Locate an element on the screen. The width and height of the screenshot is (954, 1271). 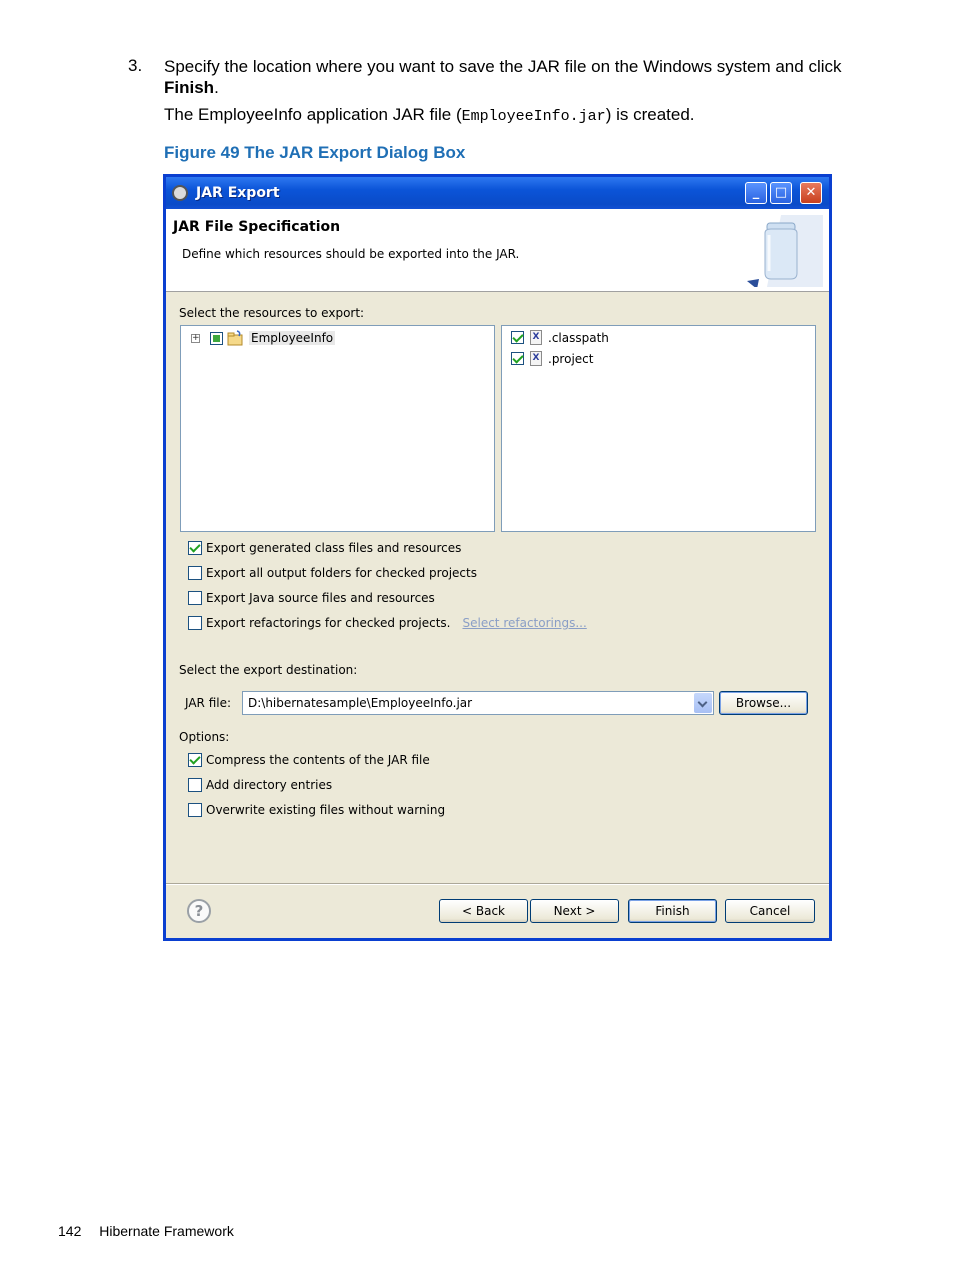
option-label: Export Java source files and resources is located at coordinates (320, 598).